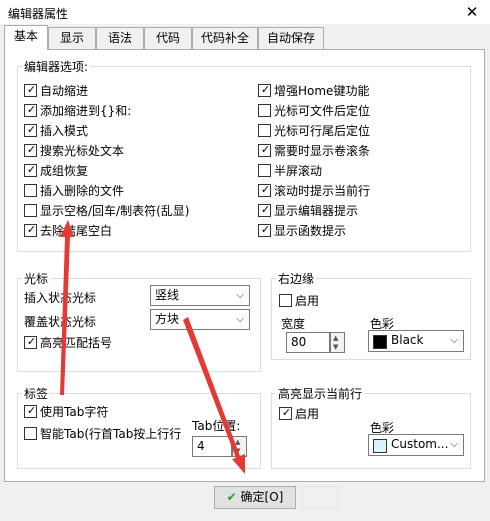 This screenshot has width=490, height=521. What do you see at coordinates (214, 395) in the screenshot?
I see `annotation-arrow-right` at bounding box center [214, 395].